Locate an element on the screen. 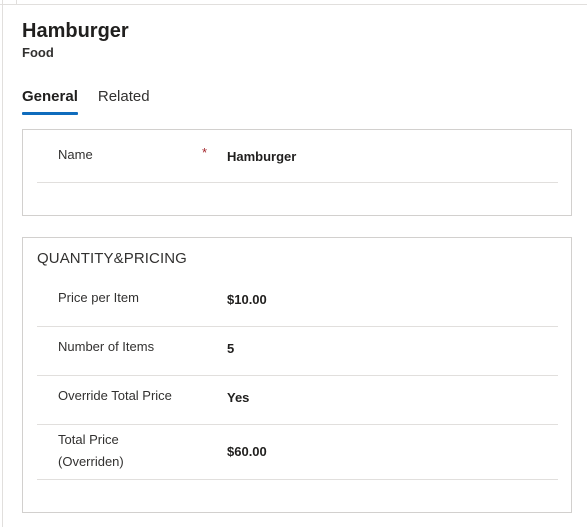 The width and height of the screenshot is (587, 527). field-row-number-of-items: Number of Items 5 is located at coordinates (297, 351).